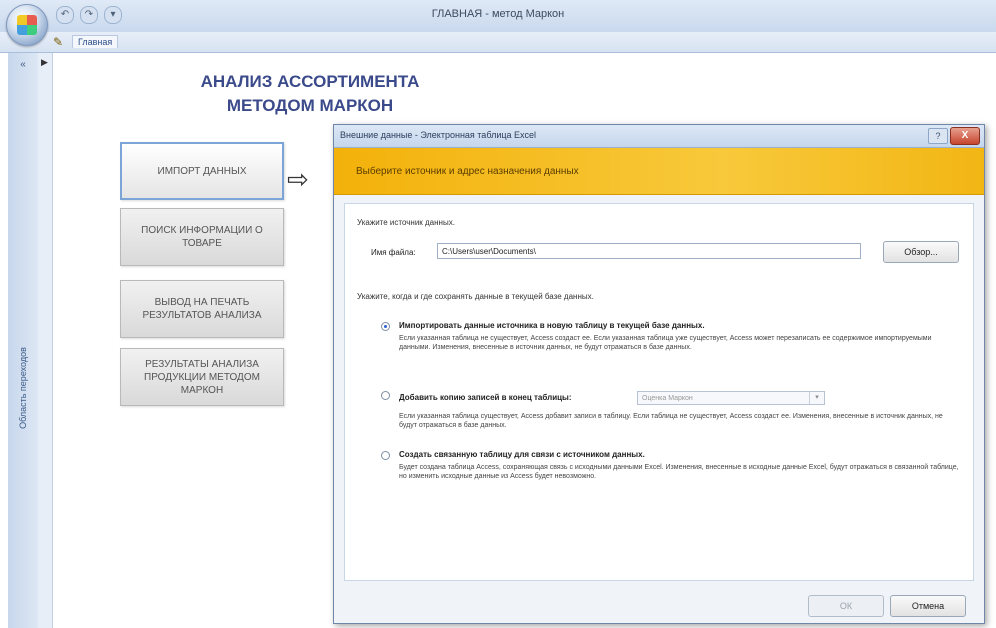 This screenshot has height=628, width=996. Describe the element at coordinates (202, 171) in the screenshot. I see `import-data-button: ИМПОРТ ДАННЫХ` at that location.